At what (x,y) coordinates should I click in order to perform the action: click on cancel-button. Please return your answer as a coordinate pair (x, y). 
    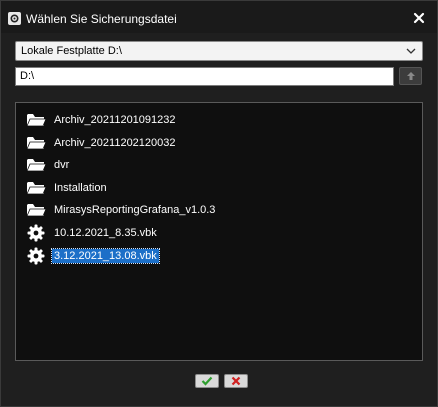
    Looking at the image, I should click on (236, 381).